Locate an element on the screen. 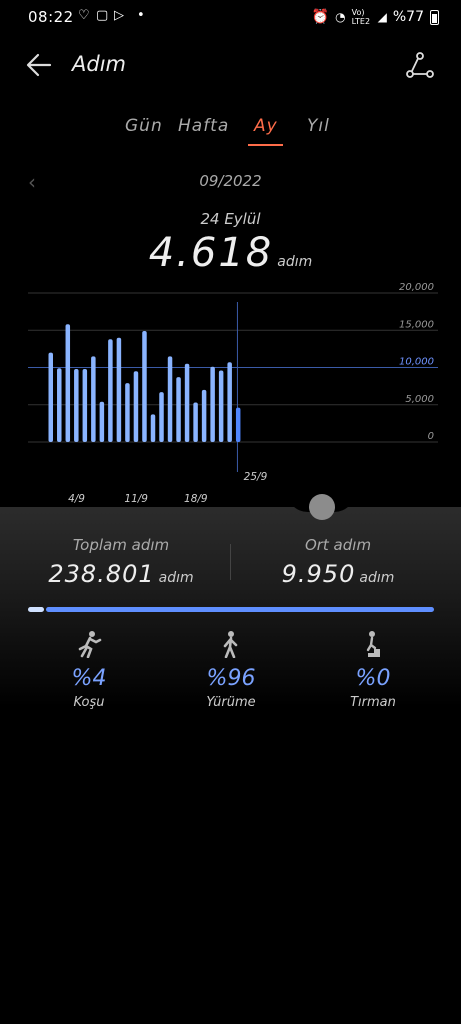  tab-month: Ay is located at coordinates (266, 126).